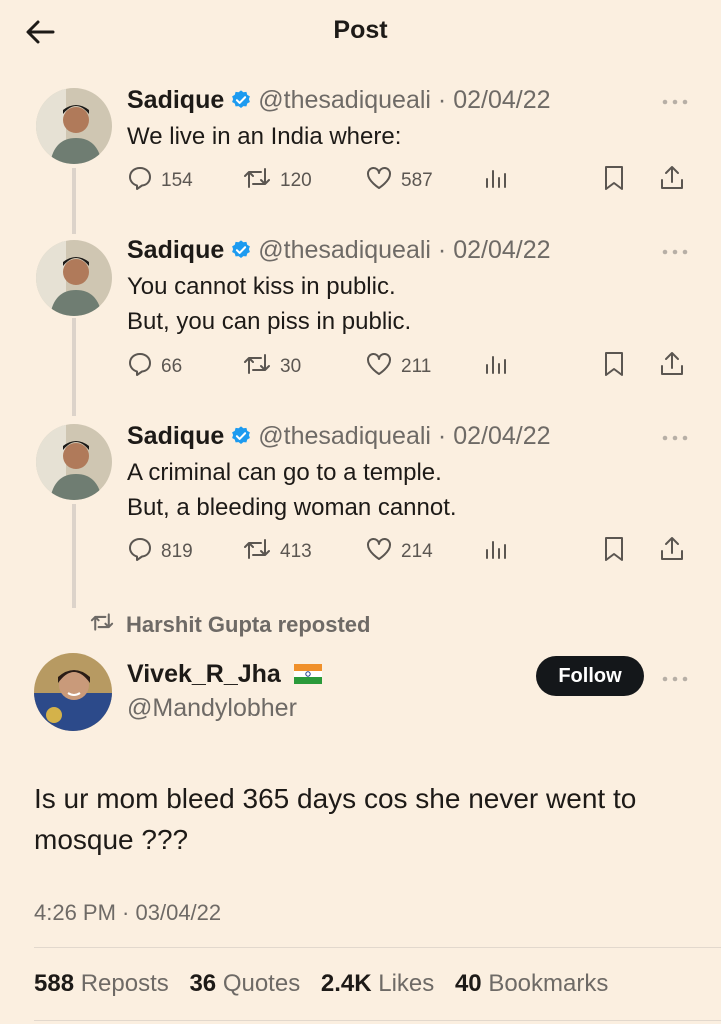 This screenshot has width=721, height=1024. What do you see at coordinates (296, 551) in the screenshot?
I see `repost-count: 413` at bounding box center [296, 551].